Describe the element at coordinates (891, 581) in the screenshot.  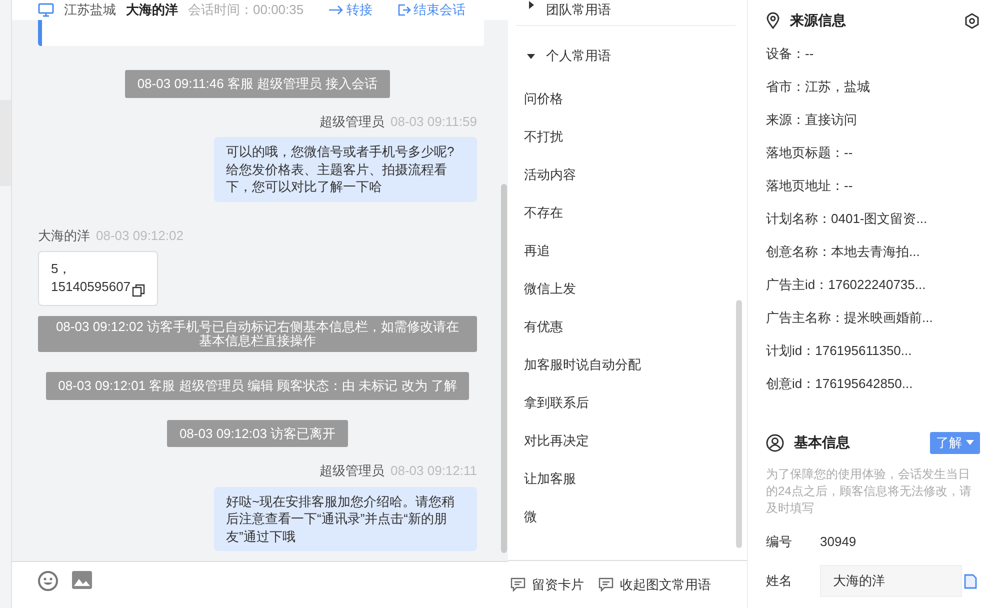
I see `name-input: 大海的洋` at that location.